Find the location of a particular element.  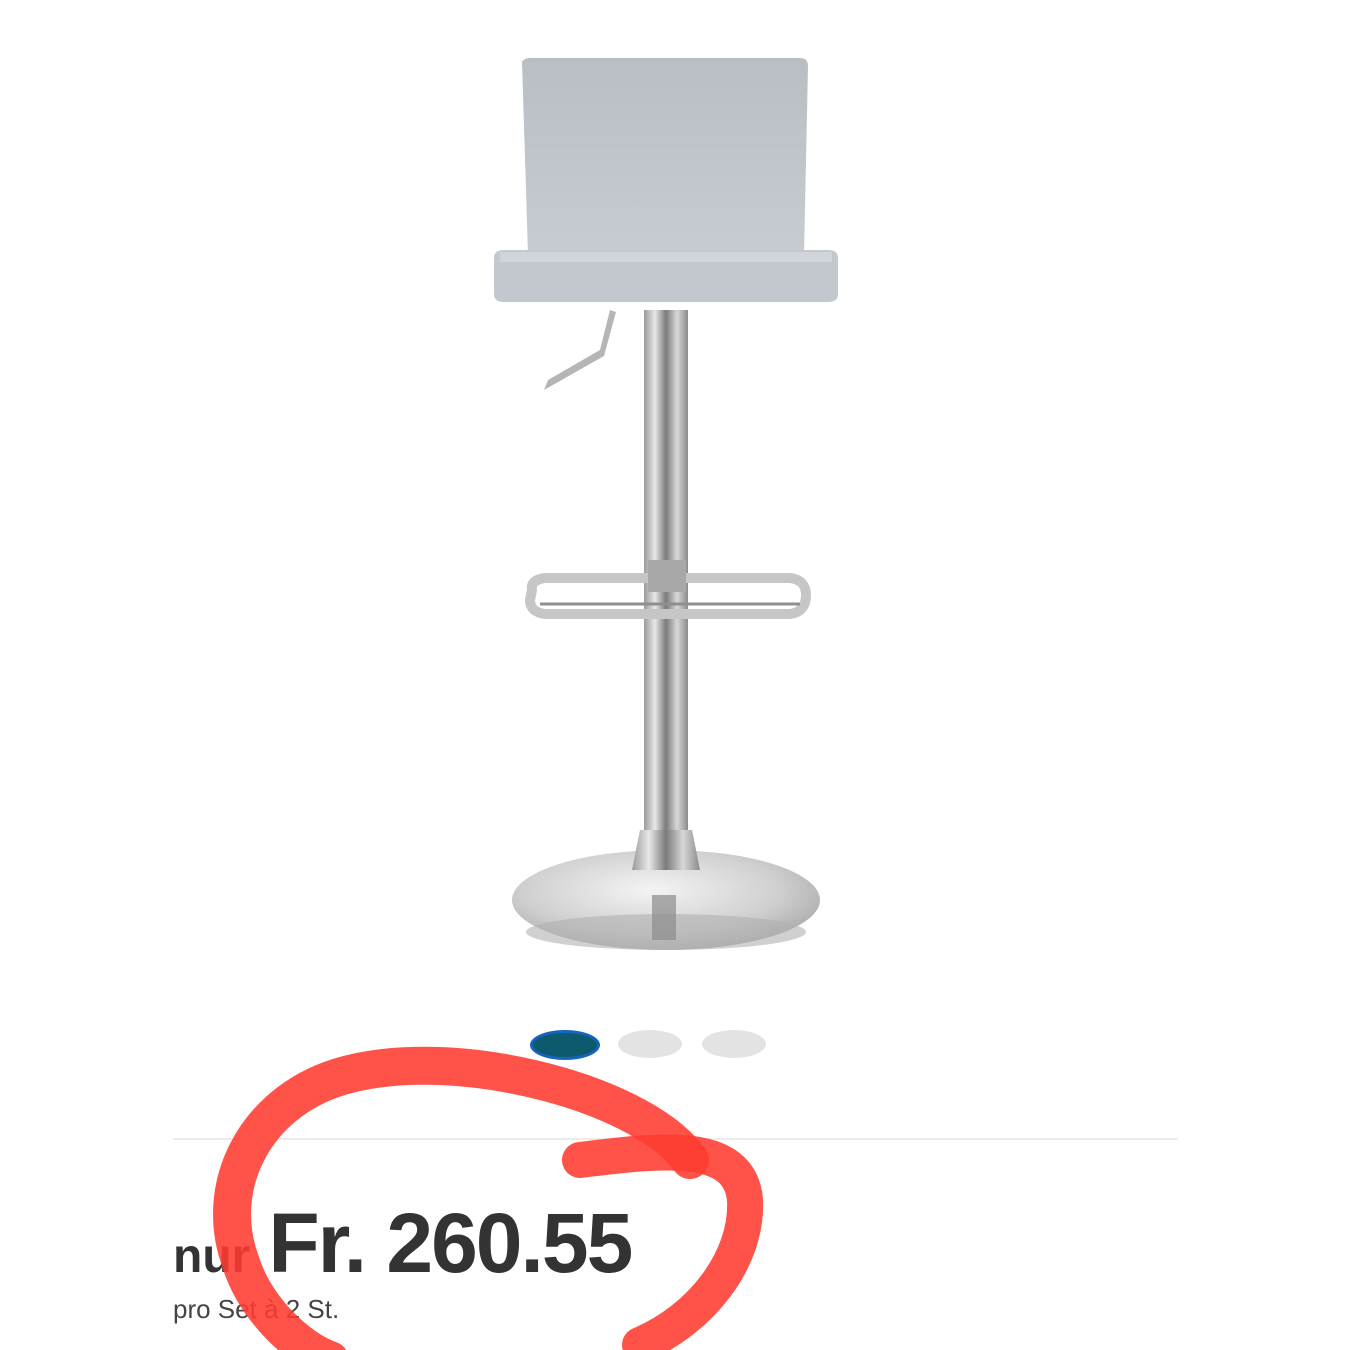

stool-backrest is located at coordinates (665, 156).